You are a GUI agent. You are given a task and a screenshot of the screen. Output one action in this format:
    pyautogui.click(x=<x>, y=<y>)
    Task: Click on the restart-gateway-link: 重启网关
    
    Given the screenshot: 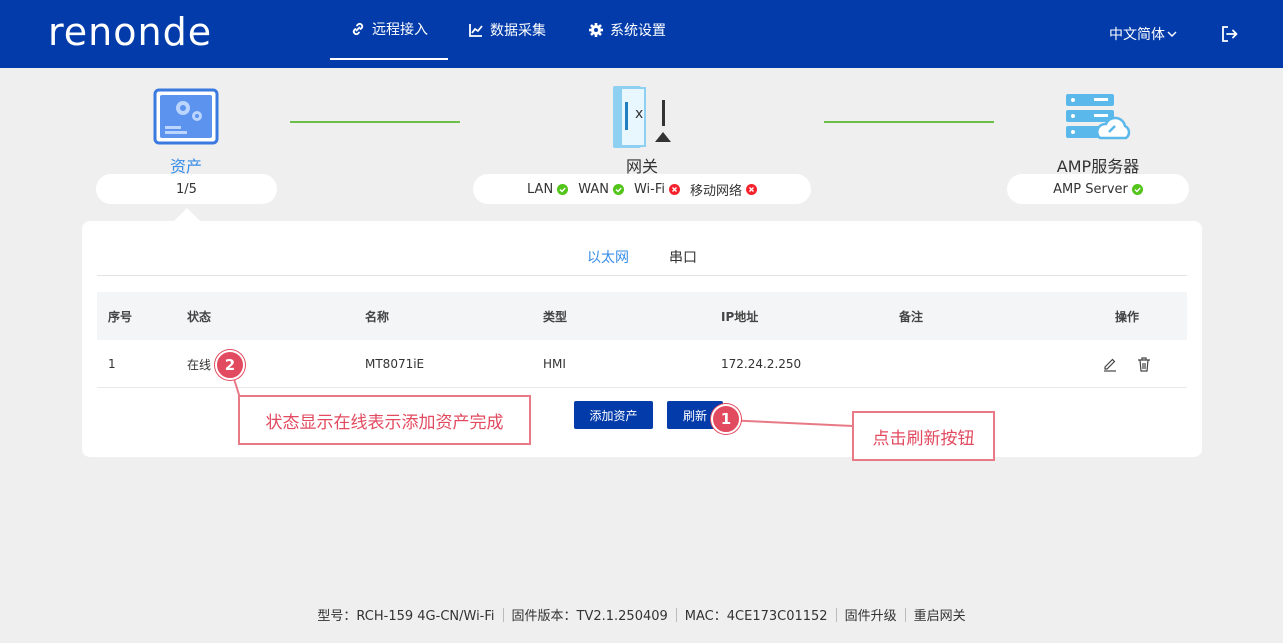 What is the action you would take?
    pyautogui.click(x=940, y=614)
    